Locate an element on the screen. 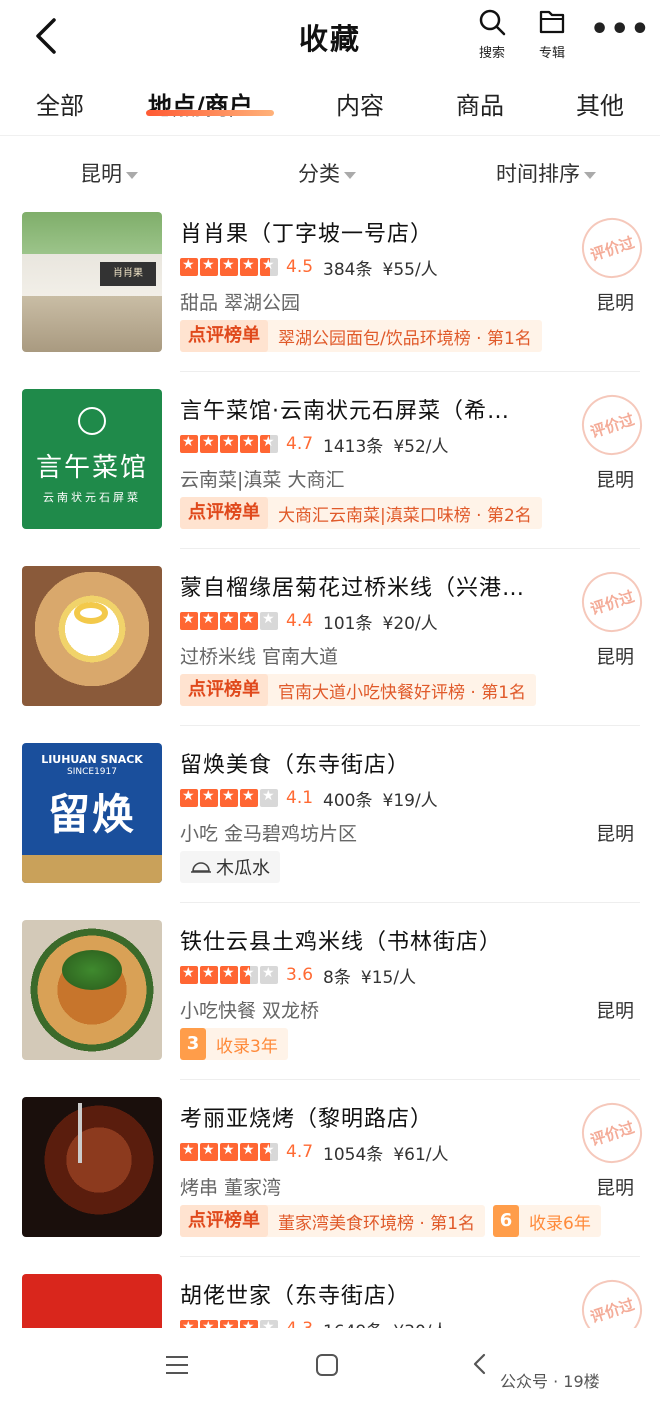 The image size is (660, 1407). collected-years-badge: 3 收录3年 is located at coordinates (234, 1044).